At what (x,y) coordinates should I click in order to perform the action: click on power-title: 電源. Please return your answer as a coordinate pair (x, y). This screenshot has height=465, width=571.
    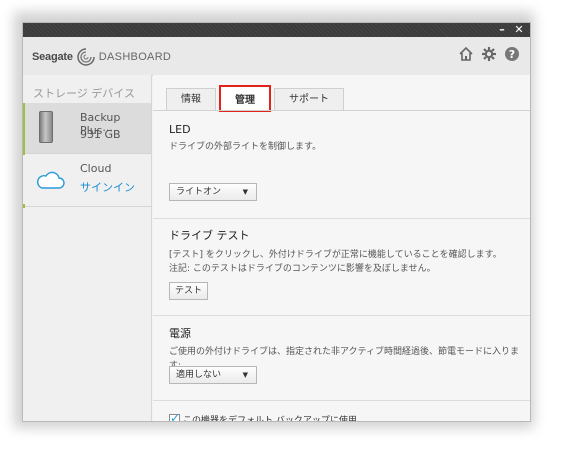
    Looking at the image, I should click on (180, 333).